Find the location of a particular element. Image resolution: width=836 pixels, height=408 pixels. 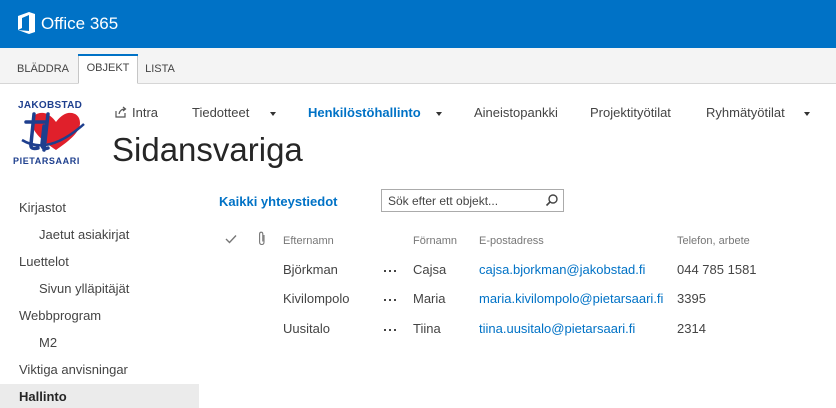

ribbon: BLÄDDRA OBJEKT LISTA is located at coordinates (418, 66).